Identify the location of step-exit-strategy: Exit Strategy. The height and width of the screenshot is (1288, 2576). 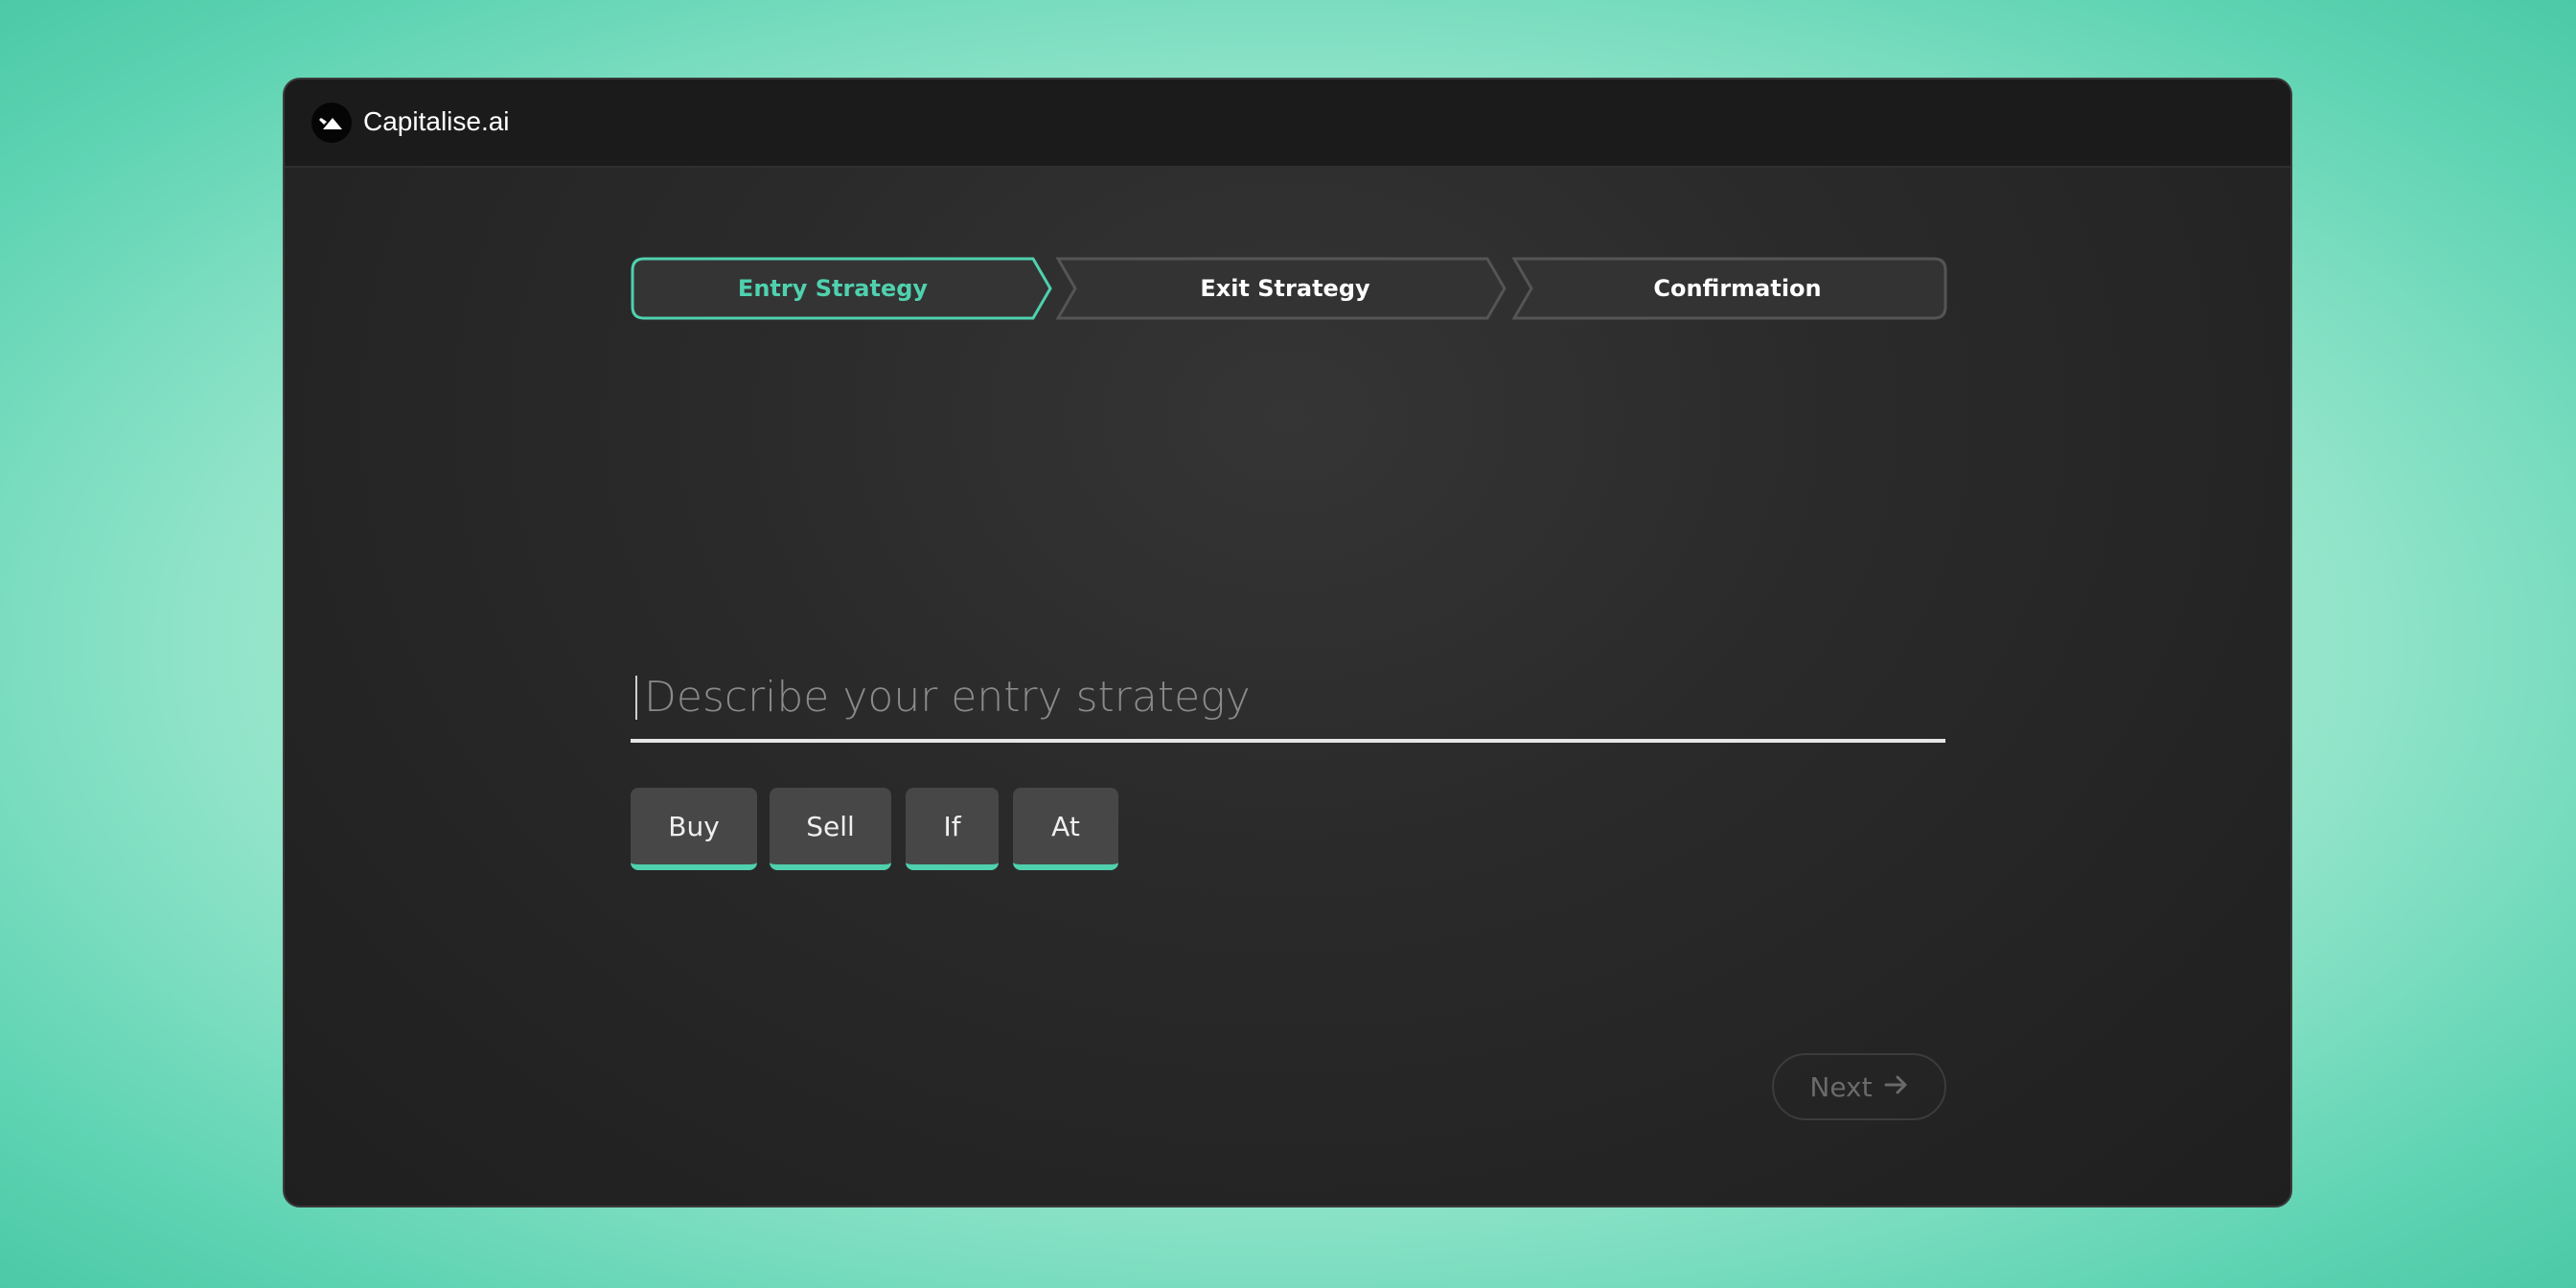
(1282, 288).